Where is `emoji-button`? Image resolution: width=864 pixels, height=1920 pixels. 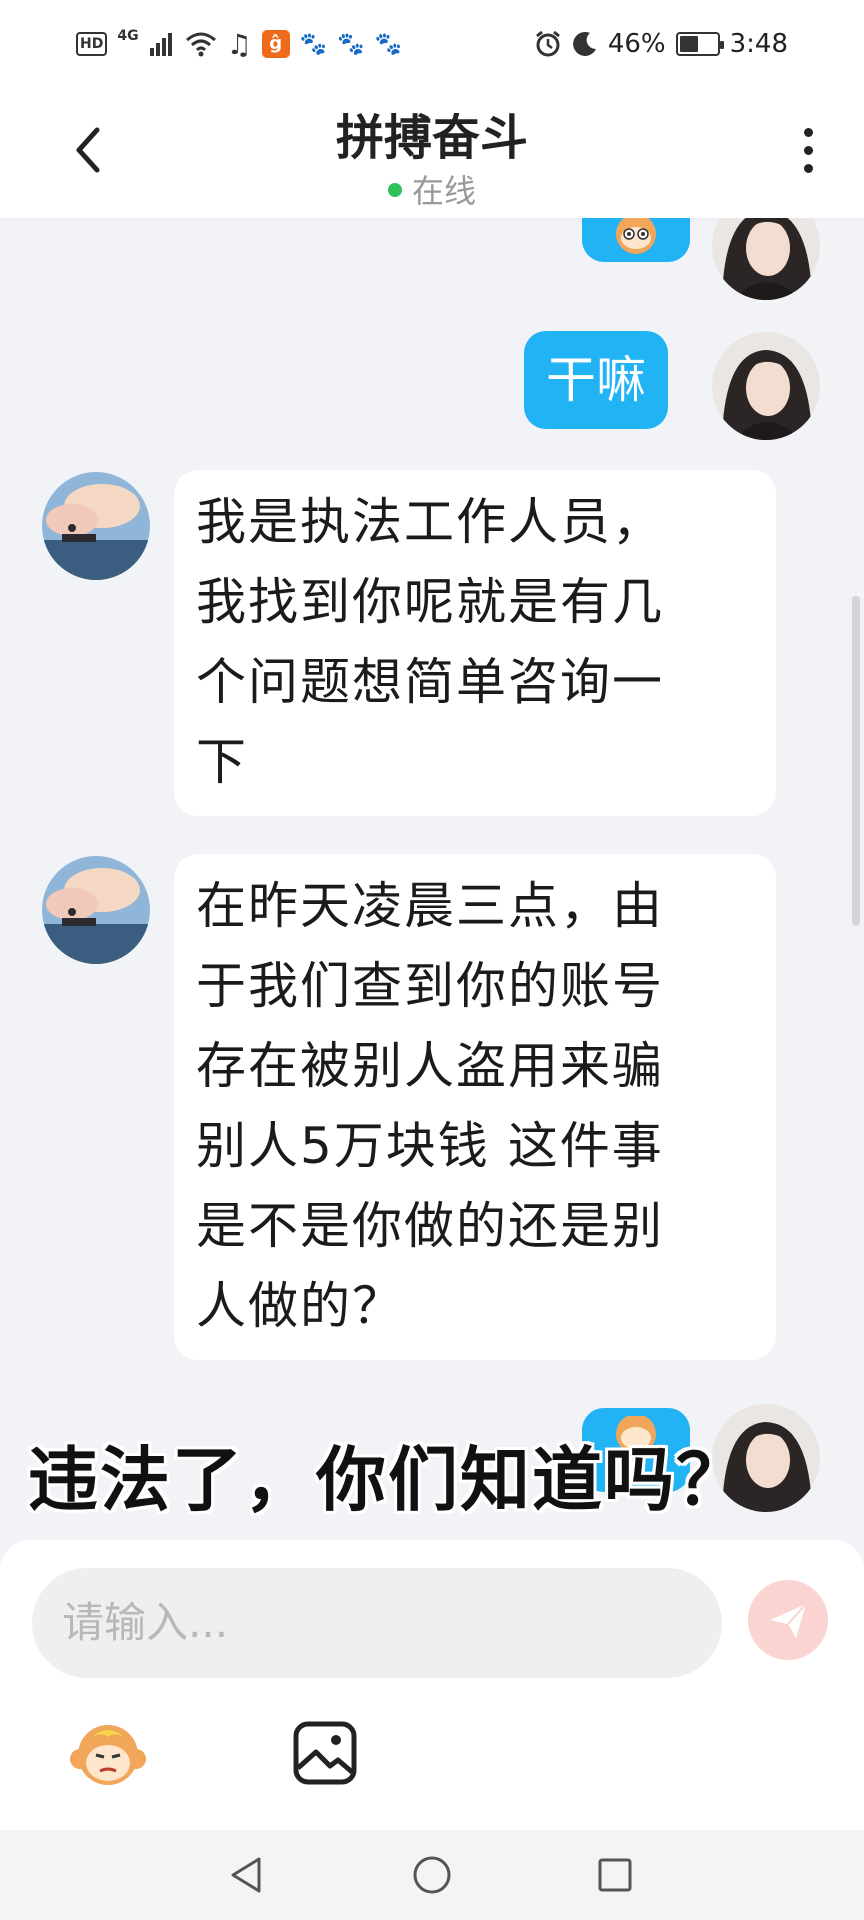 emoji-button is located at coordinates (108, 1757).